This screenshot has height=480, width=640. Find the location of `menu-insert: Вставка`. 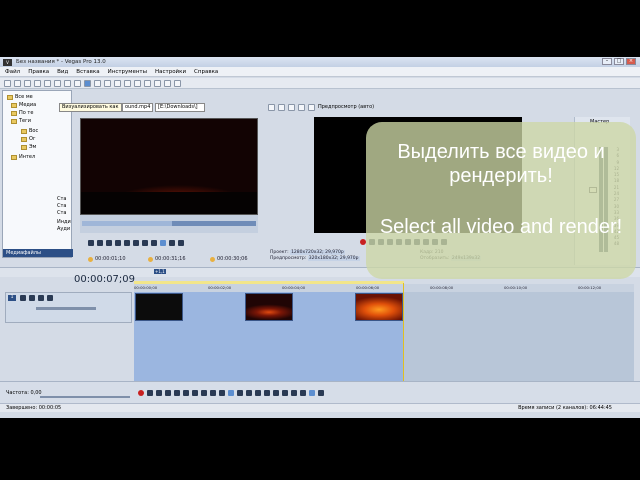

menu-insert: Вставка is located at coordinates (87, 72).